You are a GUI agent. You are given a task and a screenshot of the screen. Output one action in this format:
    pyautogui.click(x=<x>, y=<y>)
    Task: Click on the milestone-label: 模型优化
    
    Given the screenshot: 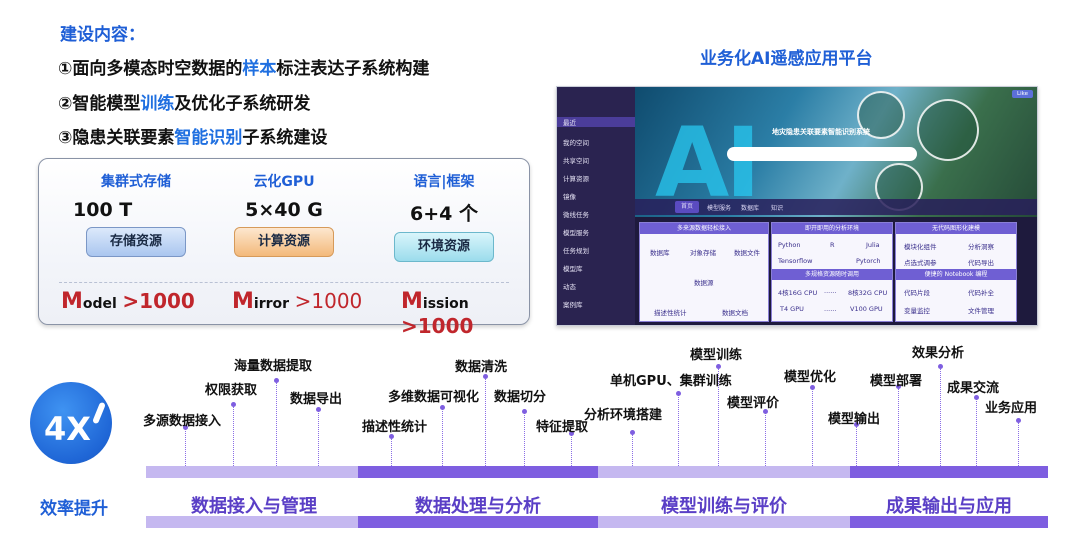 What is the action you would take?
    pyautogui.click(x=810, y=377)
    